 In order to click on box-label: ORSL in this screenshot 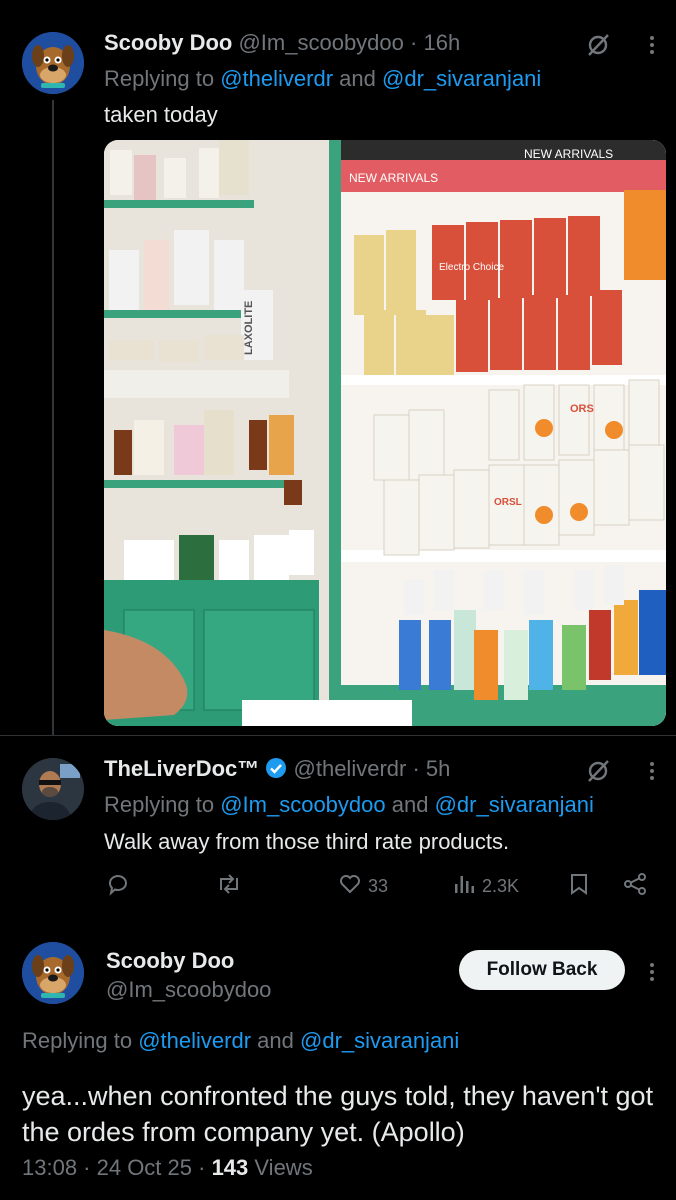, I will do `click(508, 502)`.